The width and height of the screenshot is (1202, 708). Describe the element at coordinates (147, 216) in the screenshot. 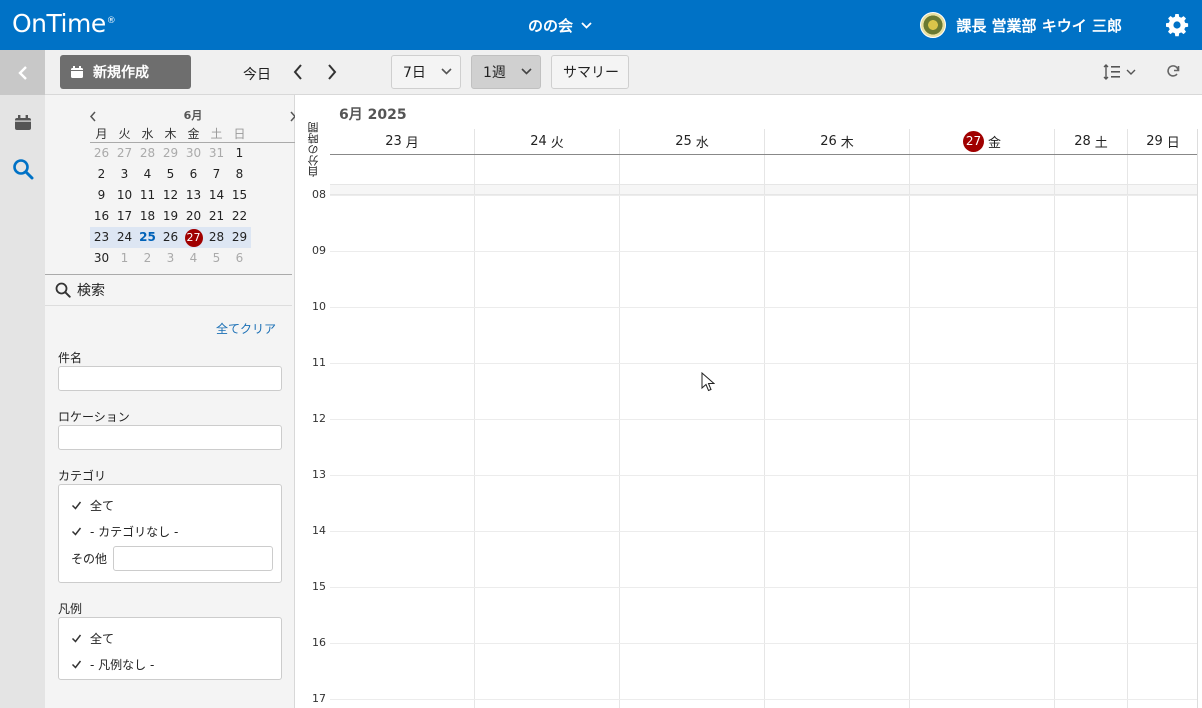

I see `mini-day: 18` at that location.